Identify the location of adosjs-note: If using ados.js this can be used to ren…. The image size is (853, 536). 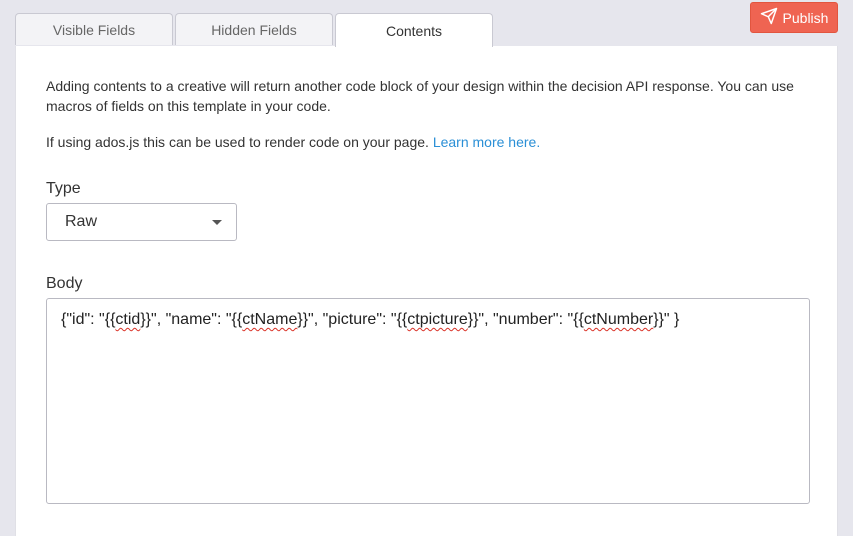
(293, 142).